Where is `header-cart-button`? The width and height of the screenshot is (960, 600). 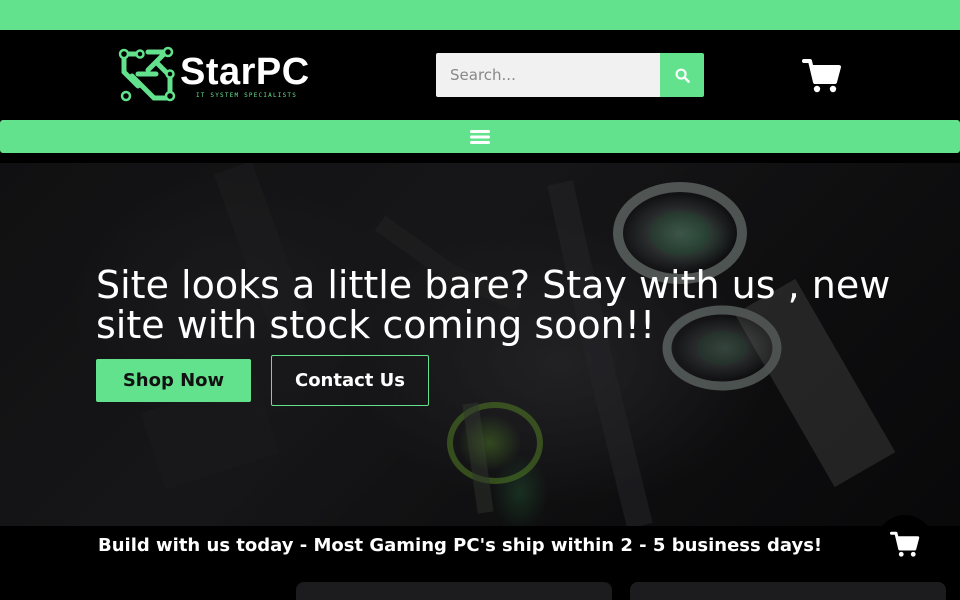 header-cart-button is located at coordinates (822, 76).